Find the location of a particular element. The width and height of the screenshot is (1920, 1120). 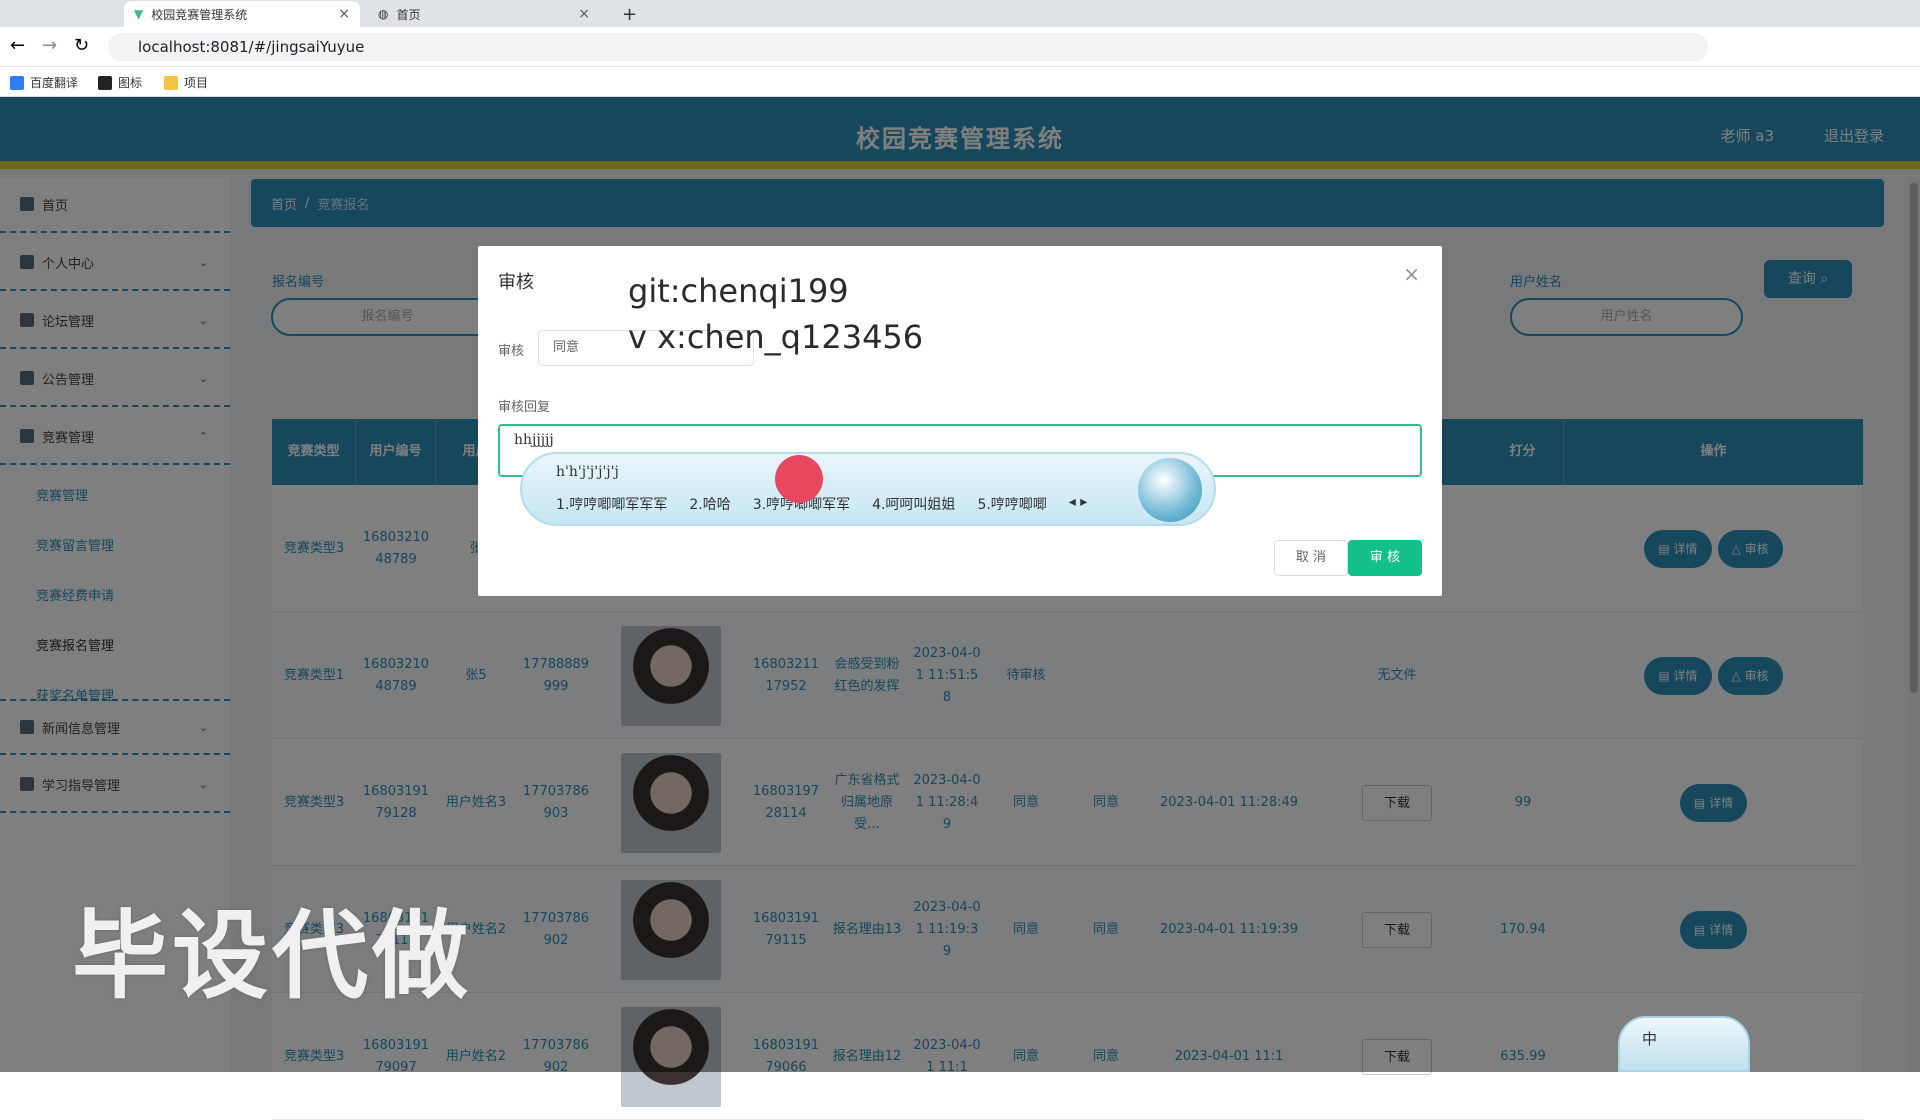

address-bar: ← → ↻ localhost:8081/#/jingsaiYuyue is located at coordinates (960, 47).